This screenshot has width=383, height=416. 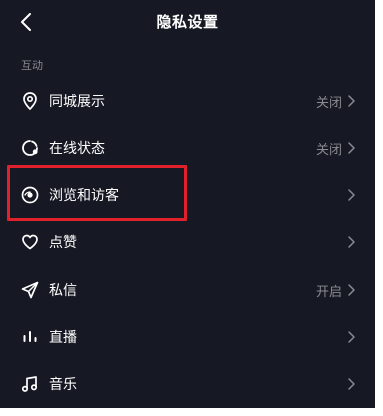 What do you see at coordinates (187, 101) in the screenshot?
I see `settings-item-nearby: 同城展示 关闭` at bounding box center [187, 101].